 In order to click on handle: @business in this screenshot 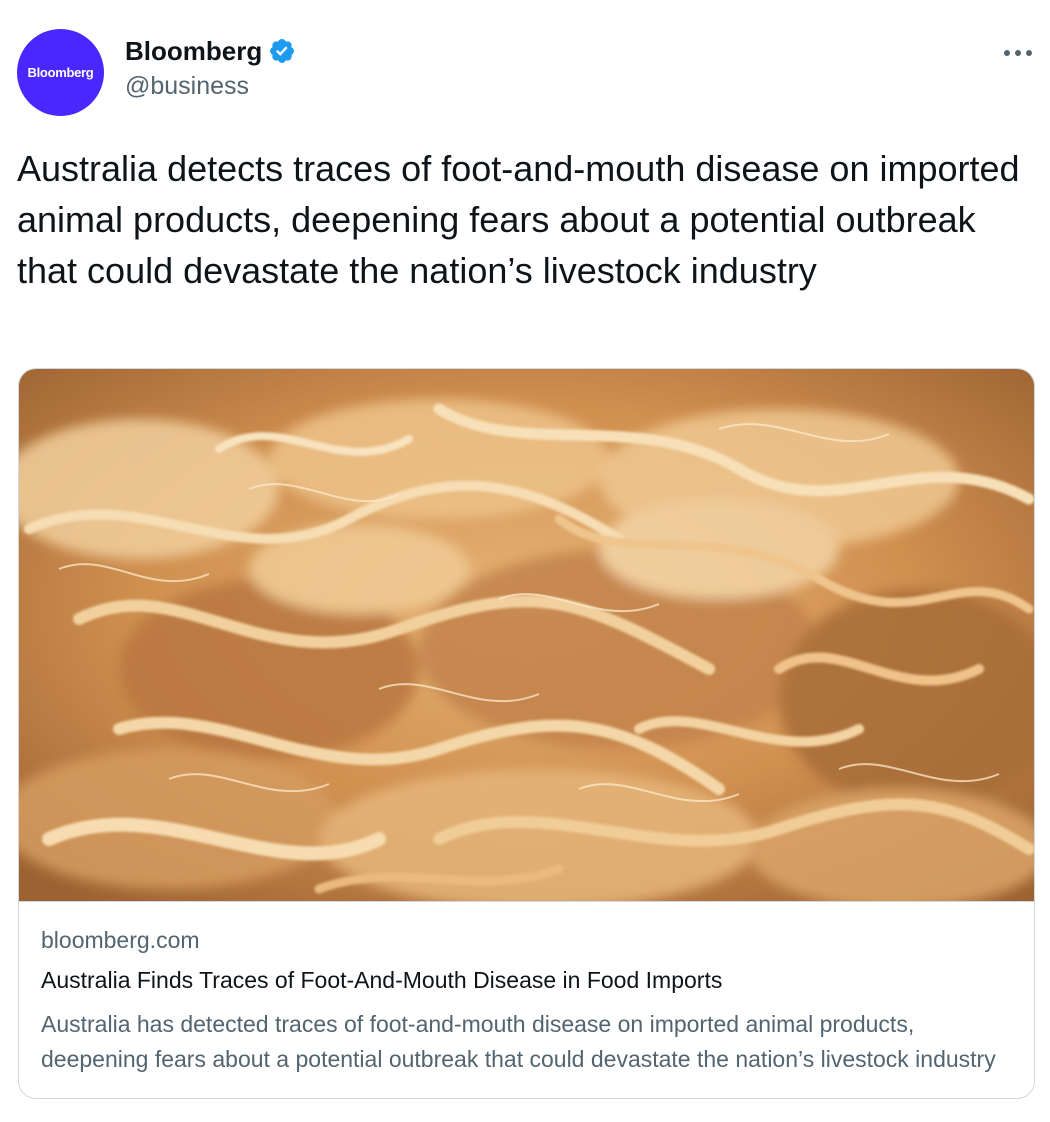, I will do `click(210, 86)`.